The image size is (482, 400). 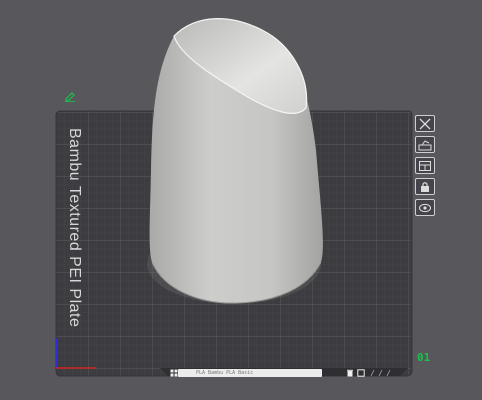 I want to click on plate-settings-button, so click(x=425, y=207).